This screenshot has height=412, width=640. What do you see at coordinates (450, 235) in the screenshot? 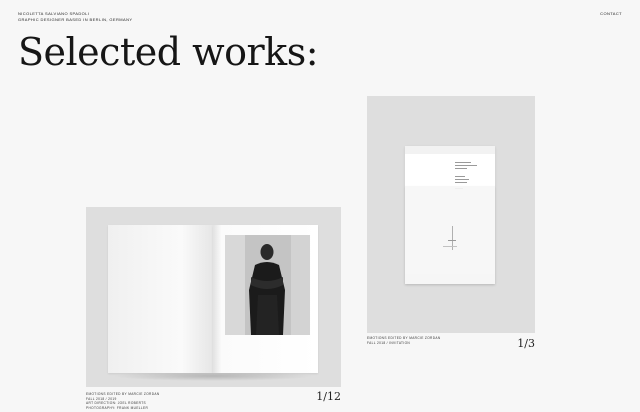
I see `envelope-front` at bounding box center [450, 235].